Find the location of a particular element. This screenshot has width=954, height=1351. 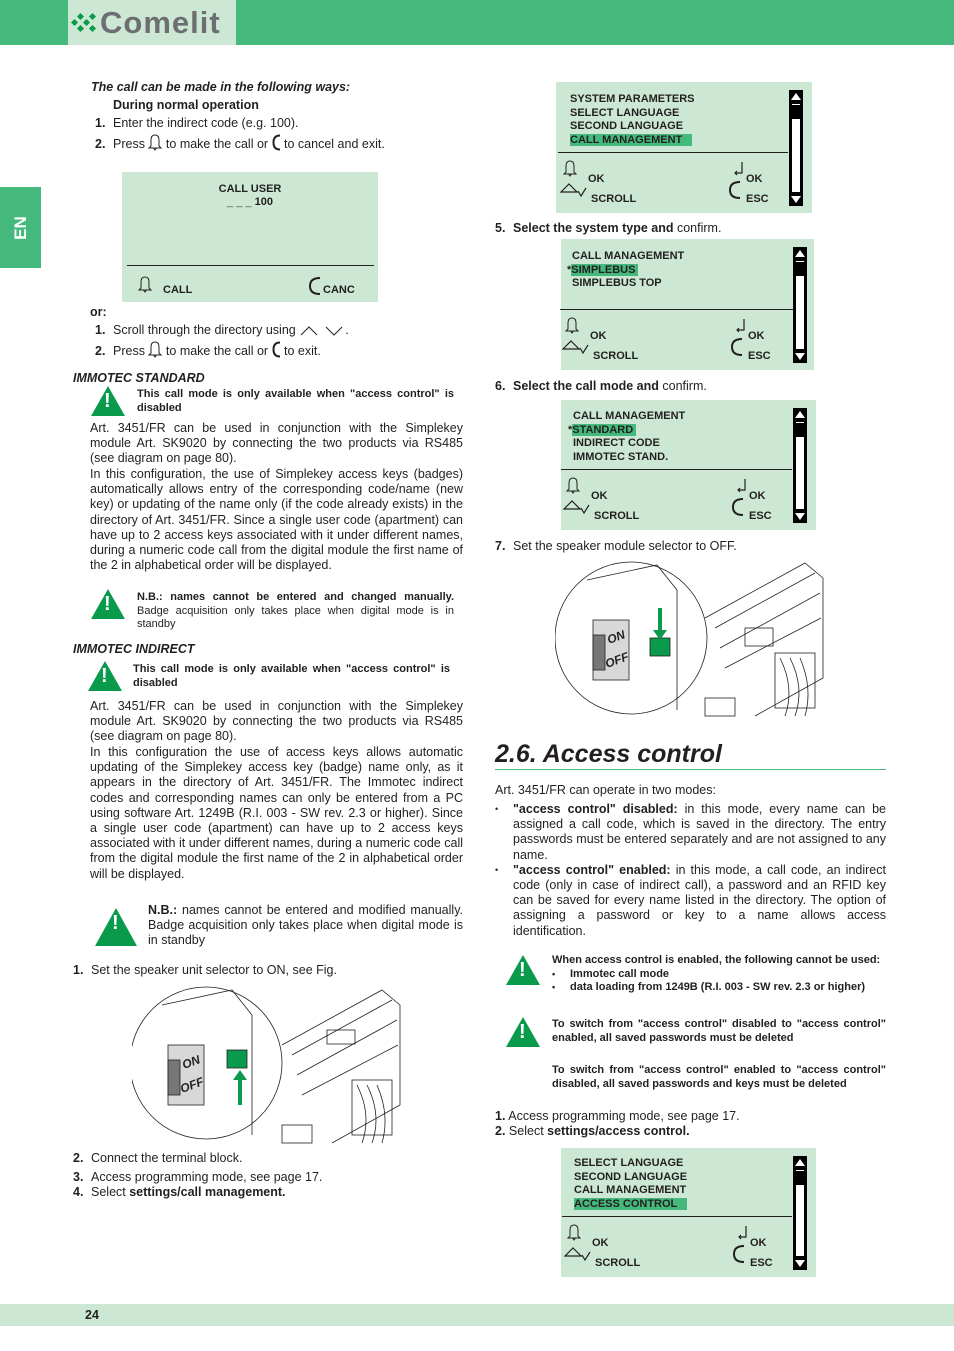

menu-item-label: INDIRECT CODE is located at coordinates (616, 443).